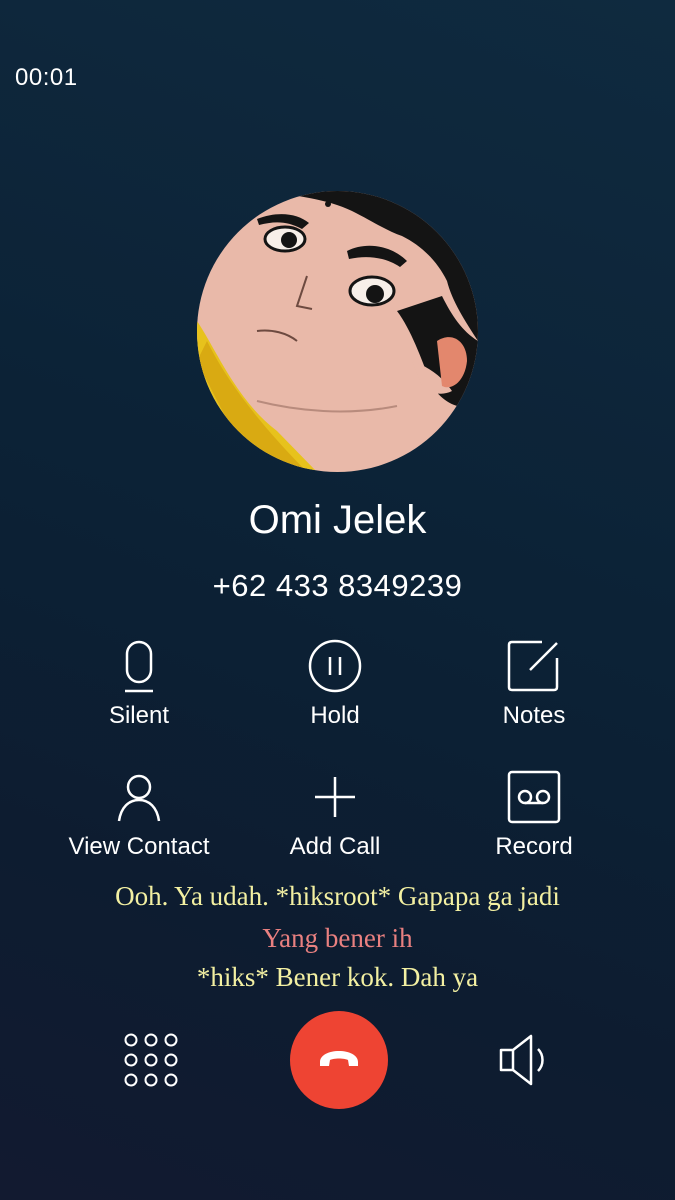 This screenshot has height=1200, width=675. I want to click on add-call-button: Add Call, so click(335, 814).